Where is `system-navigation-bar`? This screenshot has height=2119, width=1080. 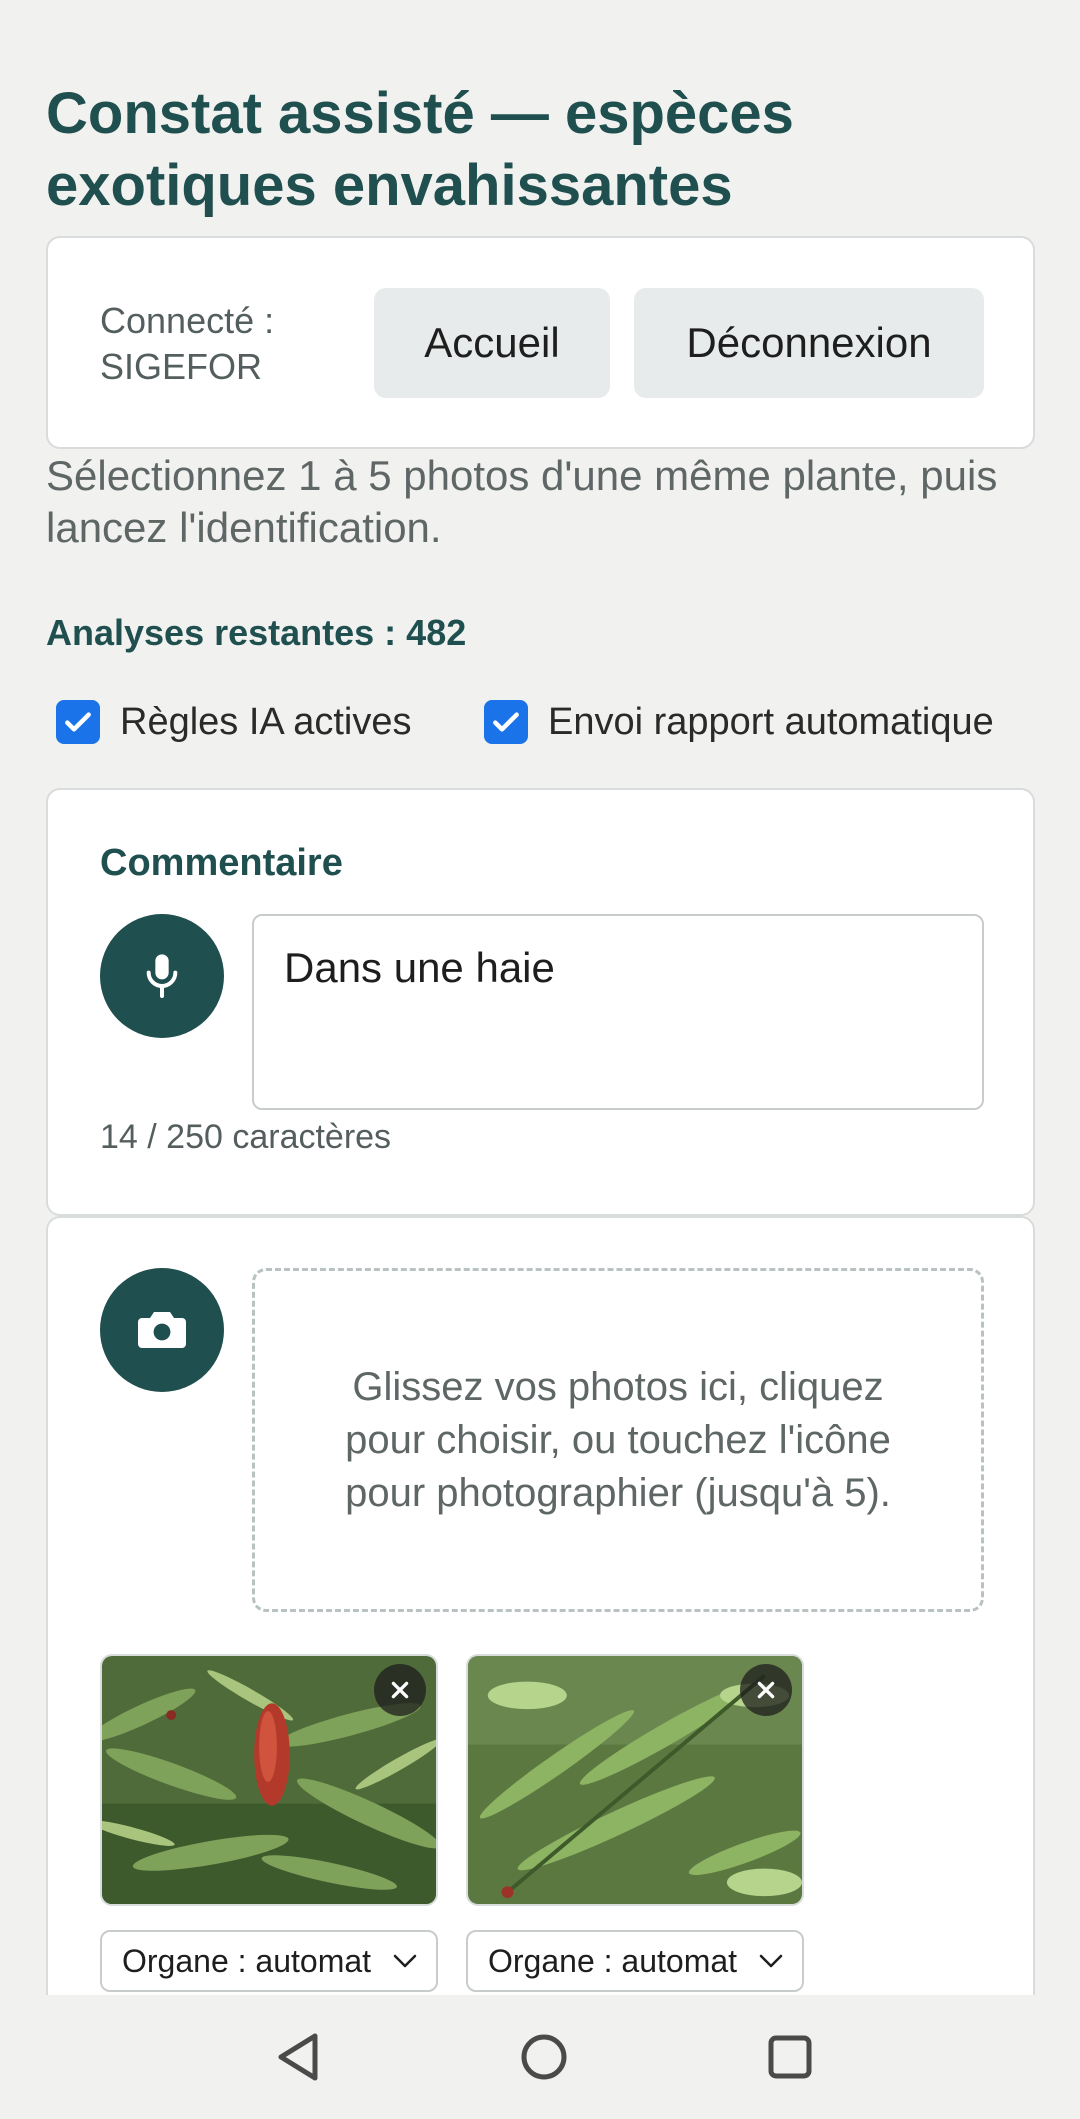
system-navigation-bar is located at coordinates (540, 2057).